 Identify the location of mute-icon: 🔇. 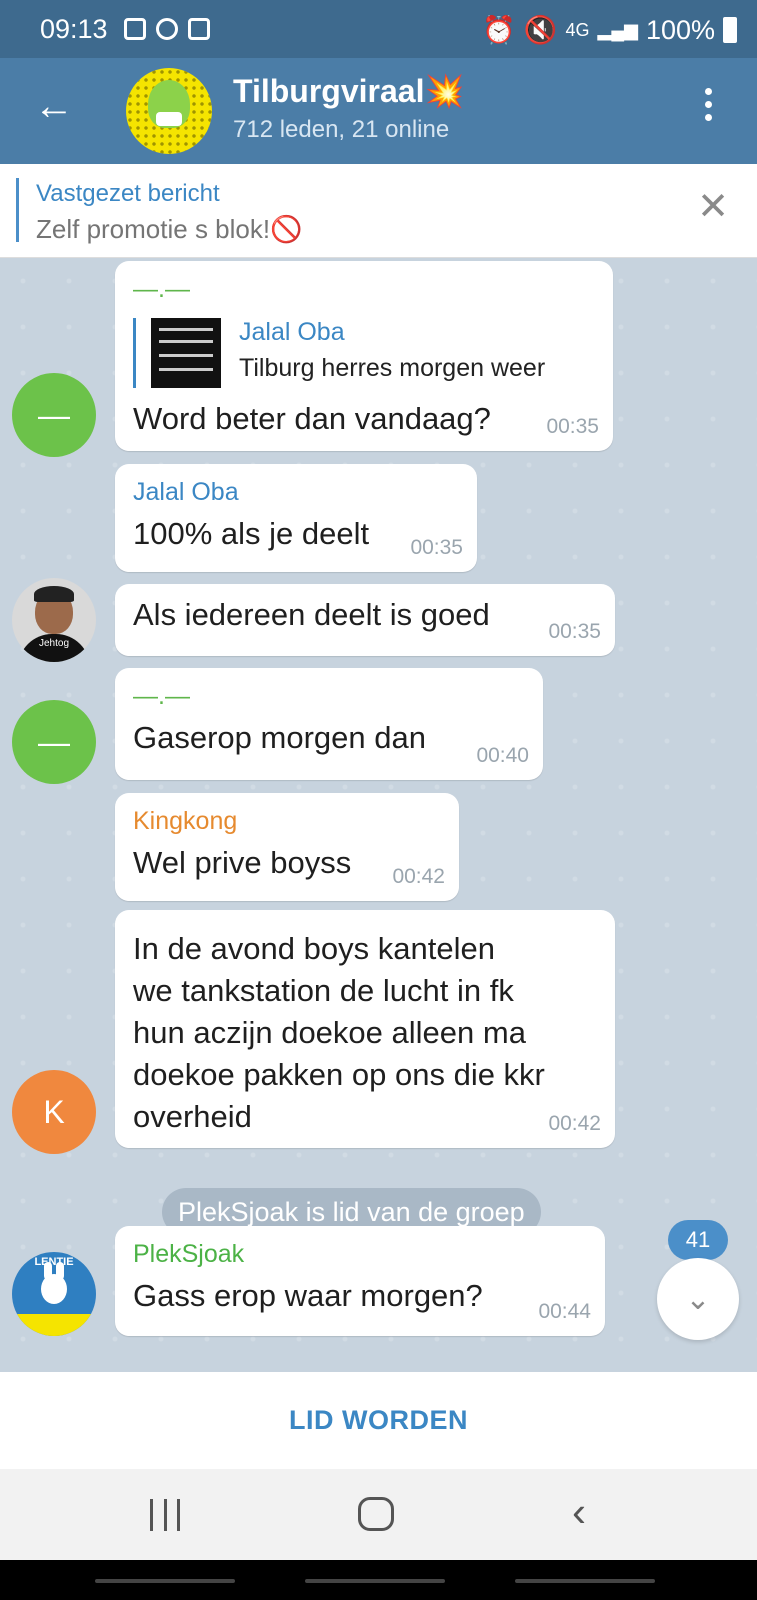
(540, 30).